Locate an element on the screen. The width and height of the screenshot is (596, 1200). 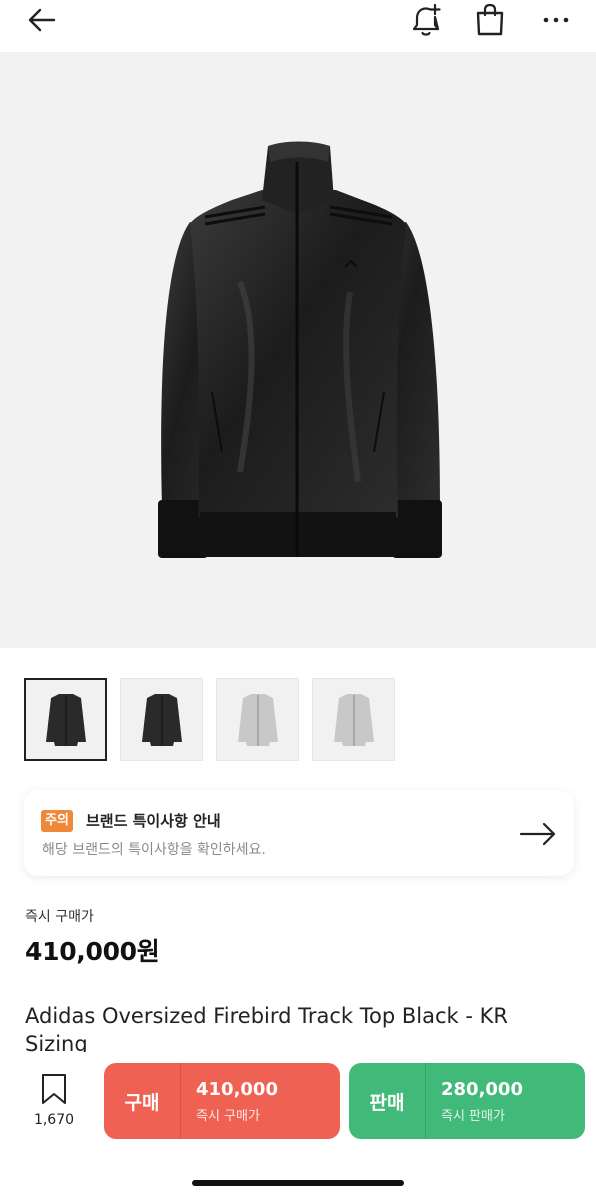
back-button is located at coordinates (42, 20).